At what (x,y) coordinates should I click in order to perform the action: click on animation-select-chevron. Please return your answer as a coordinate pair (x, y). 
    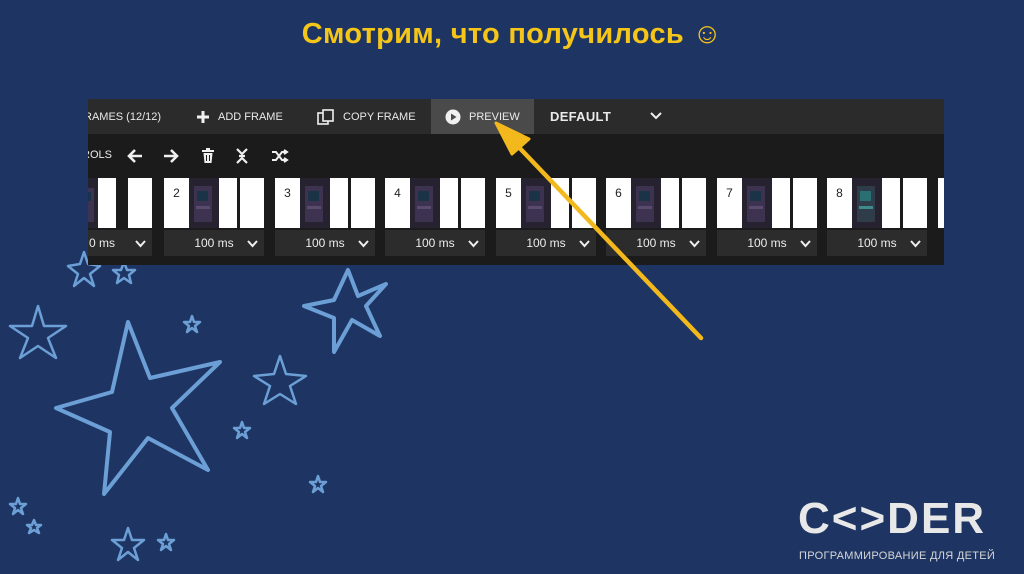
    Looking at the image, I should click on (656, 116).